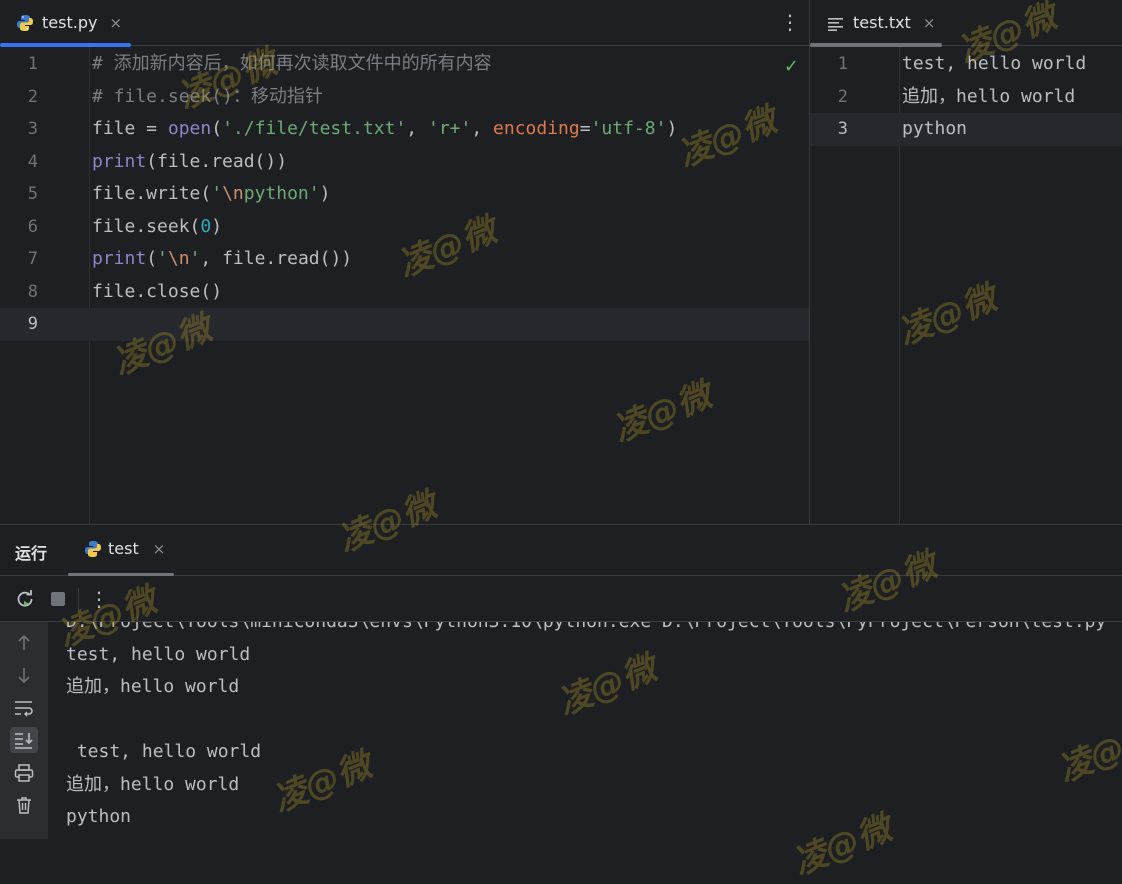 The image size is (1122, 884). I want to click on run-header: 运行 test ×, so click(561, 550).